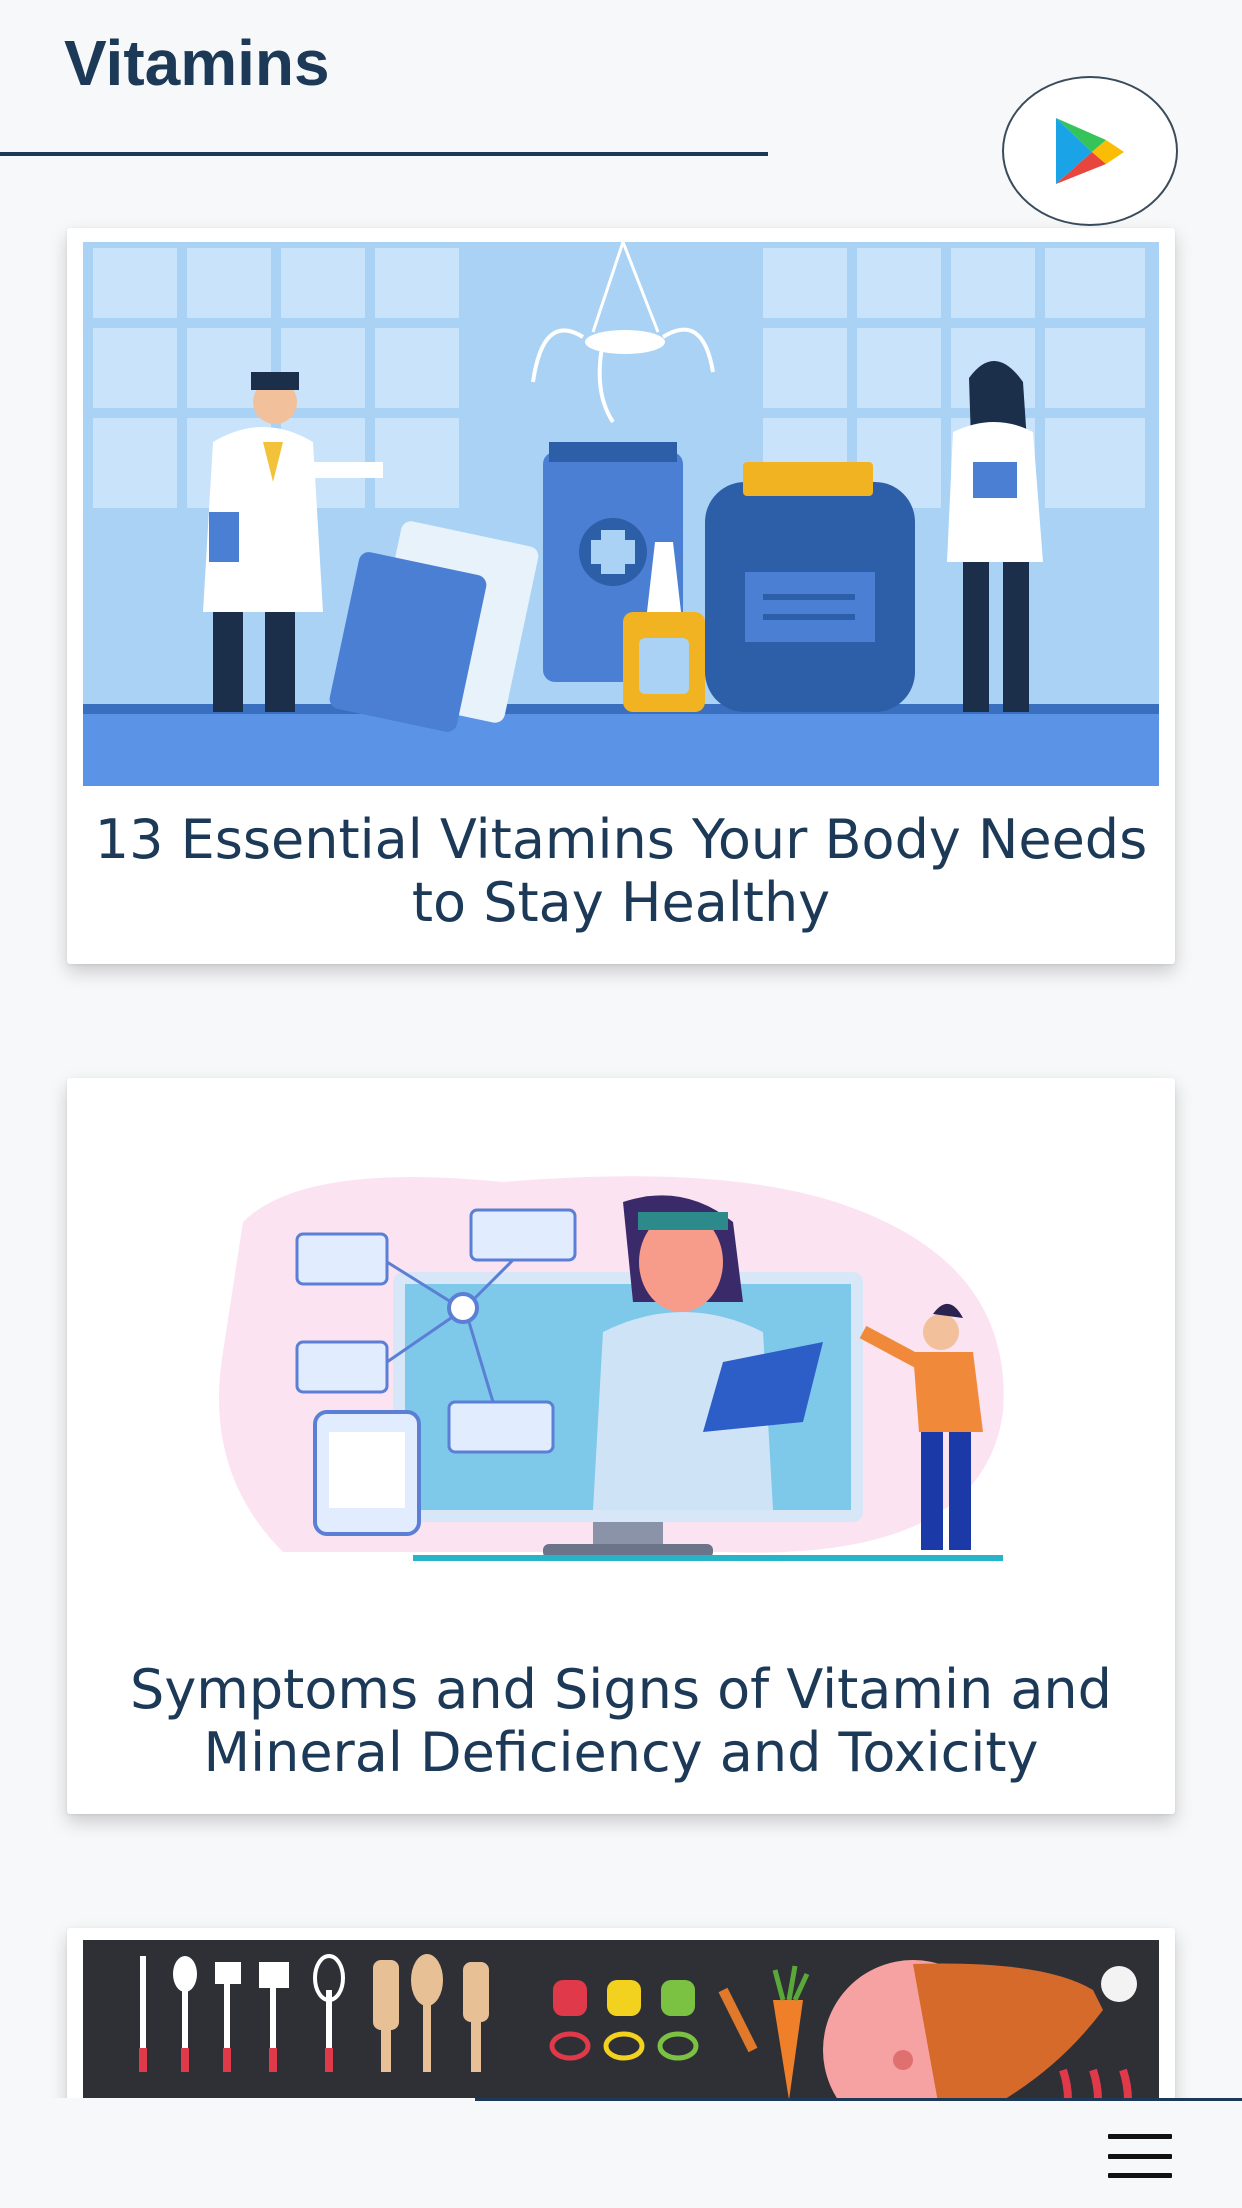 Image resolution: width=1242 pixels, height=2208 pixels. What do you see at coordinates (197, 63) in the screenshot?
I see `page-title: Vitamins` at bounding box center [197, 63].